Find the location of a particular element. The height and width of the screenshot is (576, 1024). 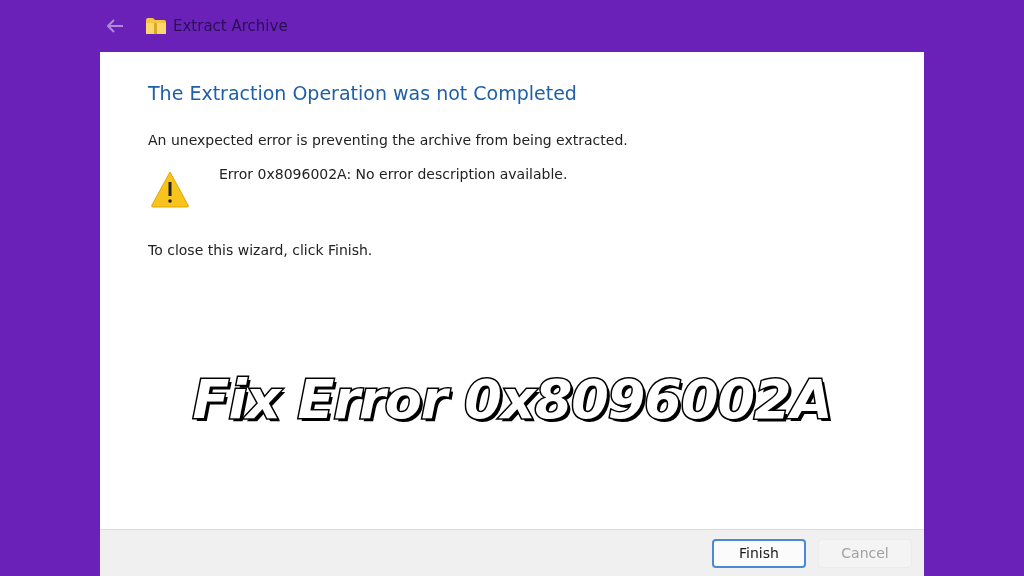

folder-icon is located at coordinates (156, 26).